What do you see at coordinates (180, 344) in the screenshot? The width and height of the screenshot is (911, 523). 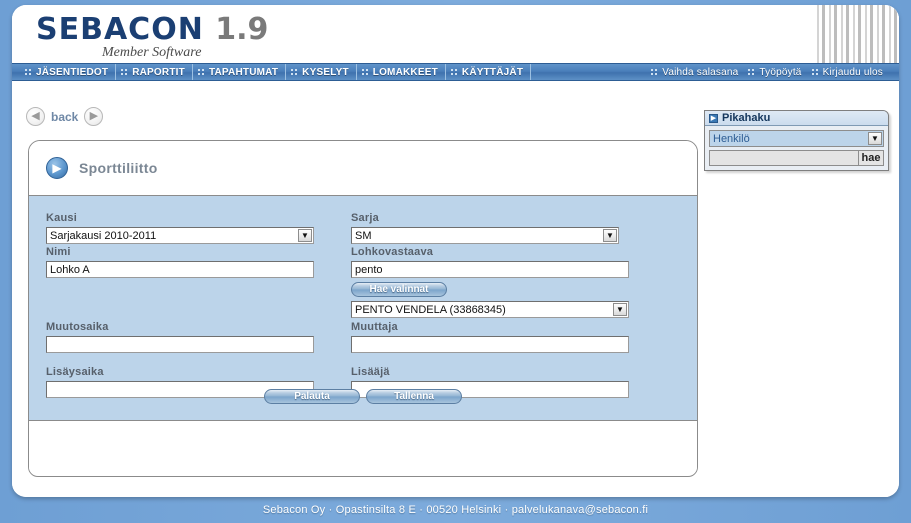 I see `muutosaika-input` at bounding box center [180, 344].